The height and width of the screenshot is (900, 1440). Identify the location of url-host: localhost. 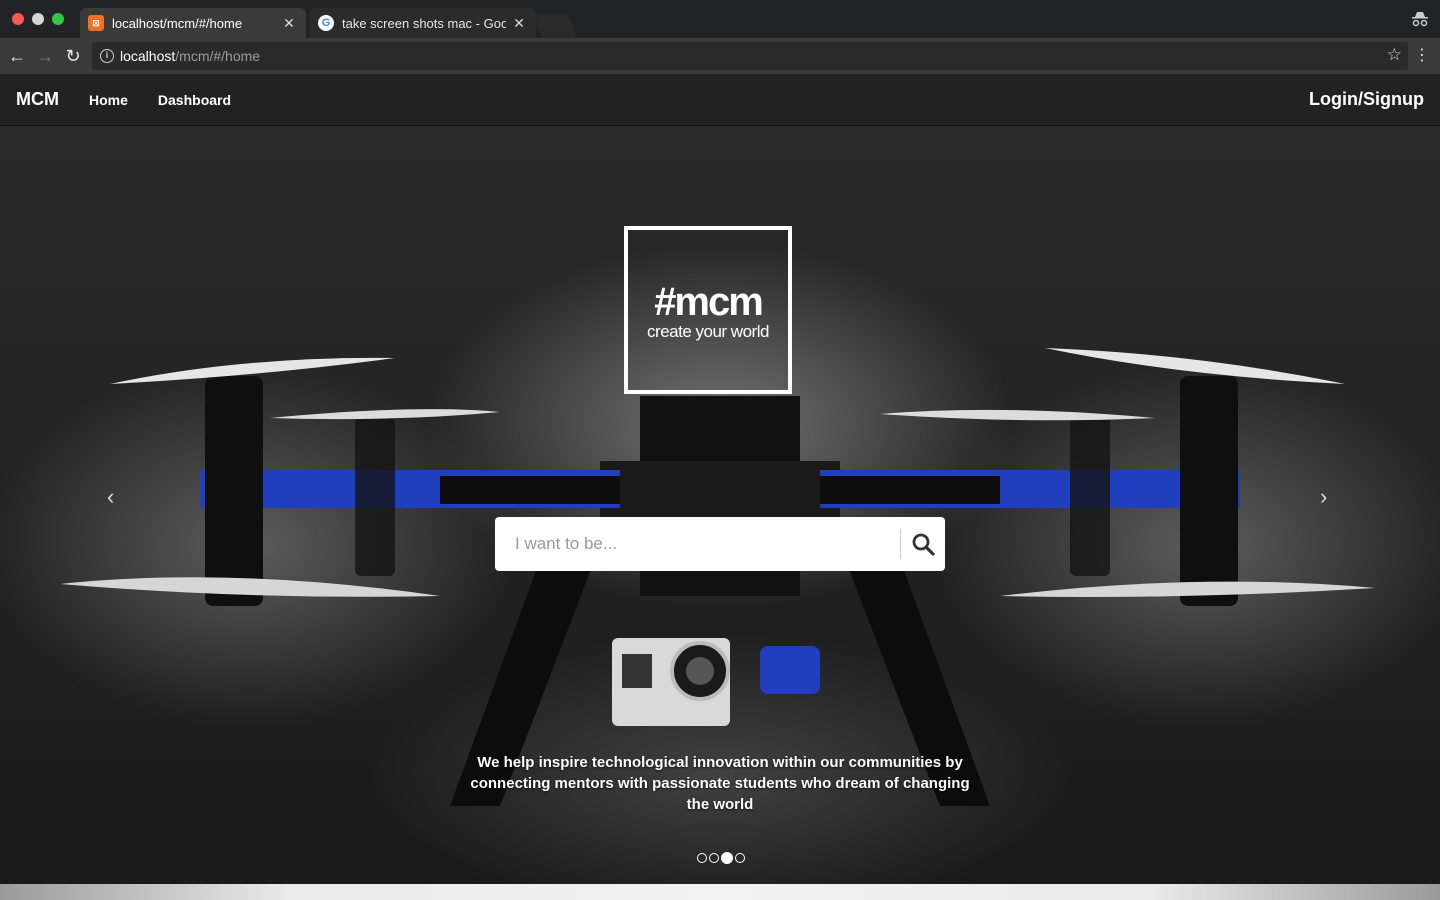
(148, 56).